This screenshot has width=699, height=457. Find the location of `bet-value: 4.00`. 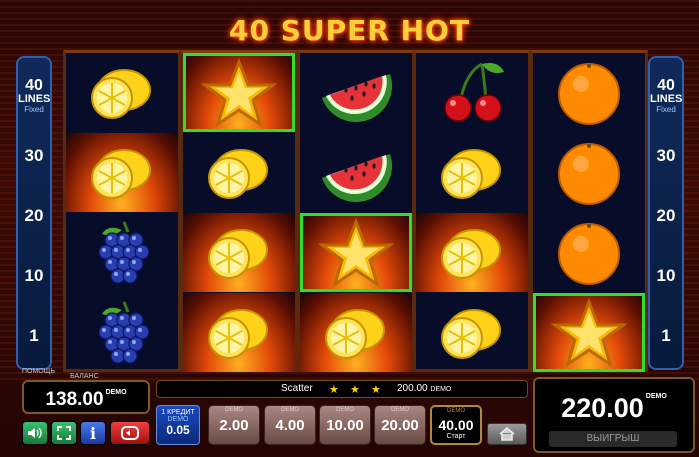

bet-value: 4.00 is located at coordinates (290, 425).